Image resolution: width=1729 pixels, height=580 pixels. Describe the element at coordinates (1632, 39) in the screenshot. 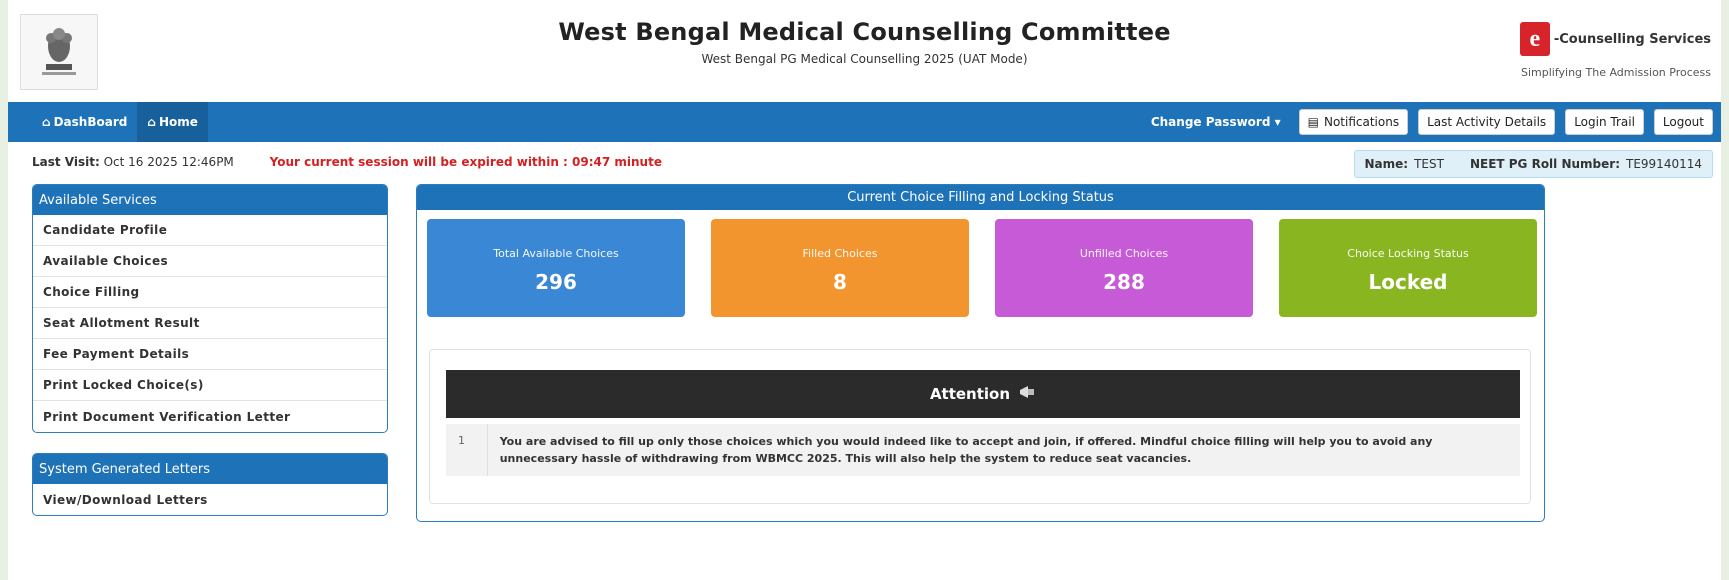

I see `brand-name: -Counselling Services` at that location.